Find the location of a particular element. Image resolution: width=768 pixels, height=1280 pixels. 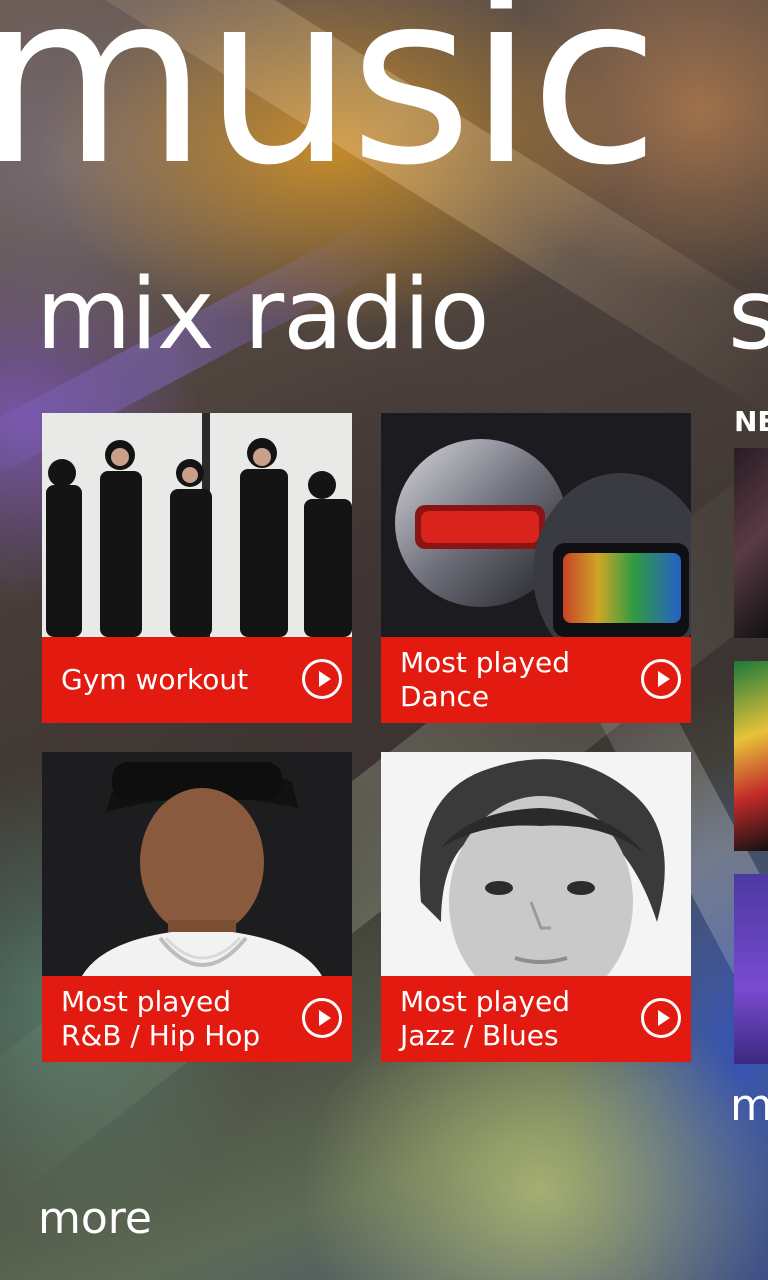

tile-label: Most played Dance is located at coordinates (485, 679).